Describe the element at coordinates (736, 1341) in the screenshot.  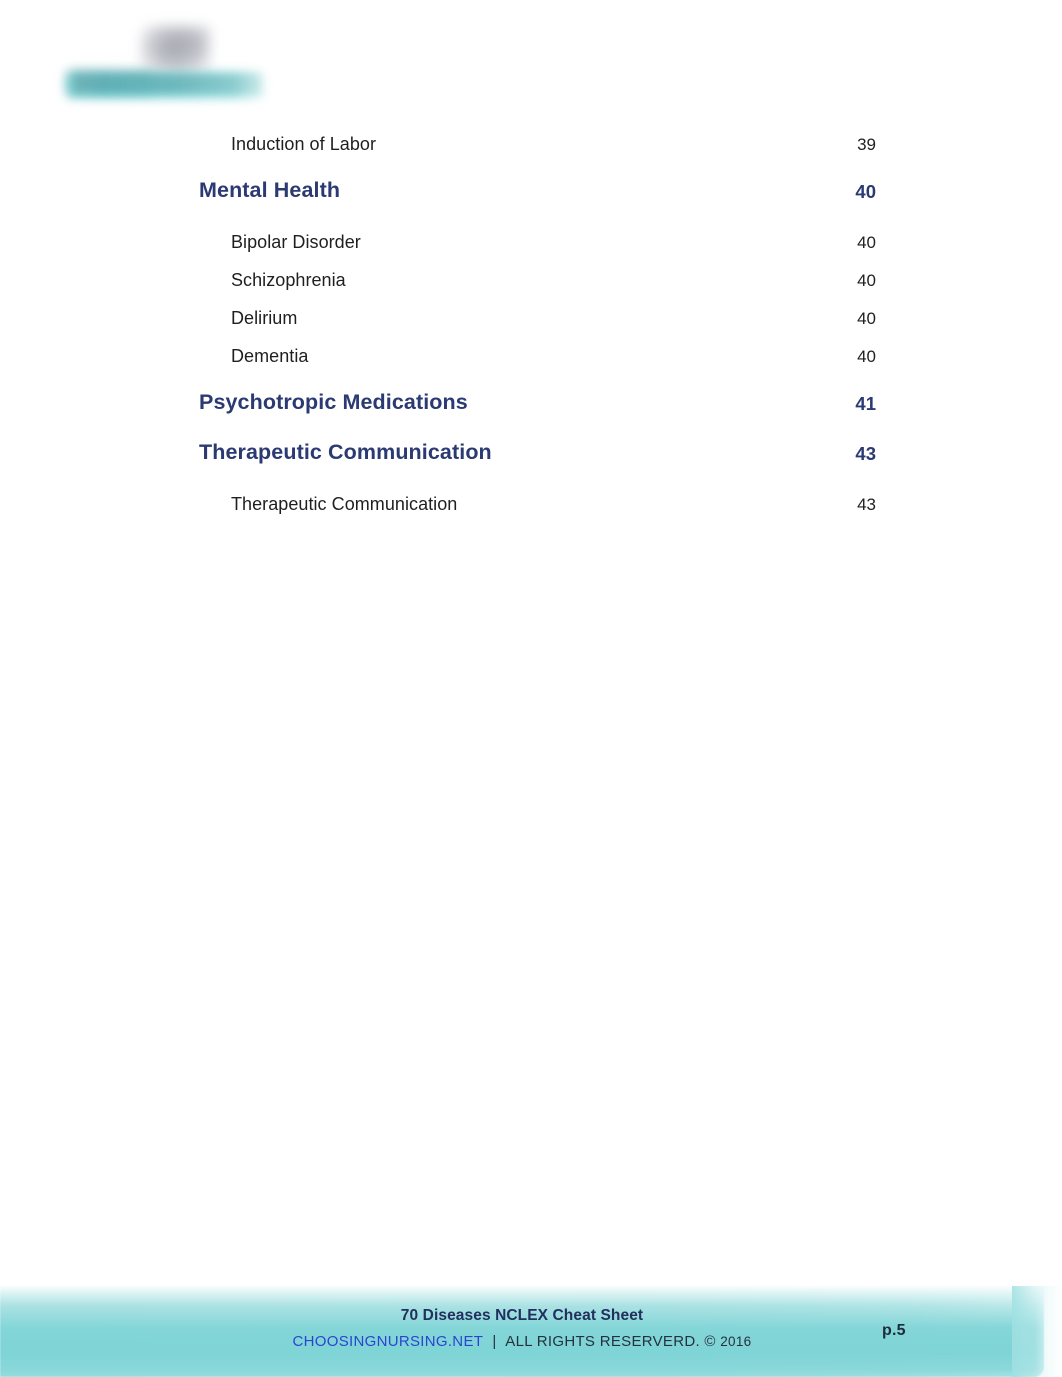
I see `footer-year: 2016` at that location.